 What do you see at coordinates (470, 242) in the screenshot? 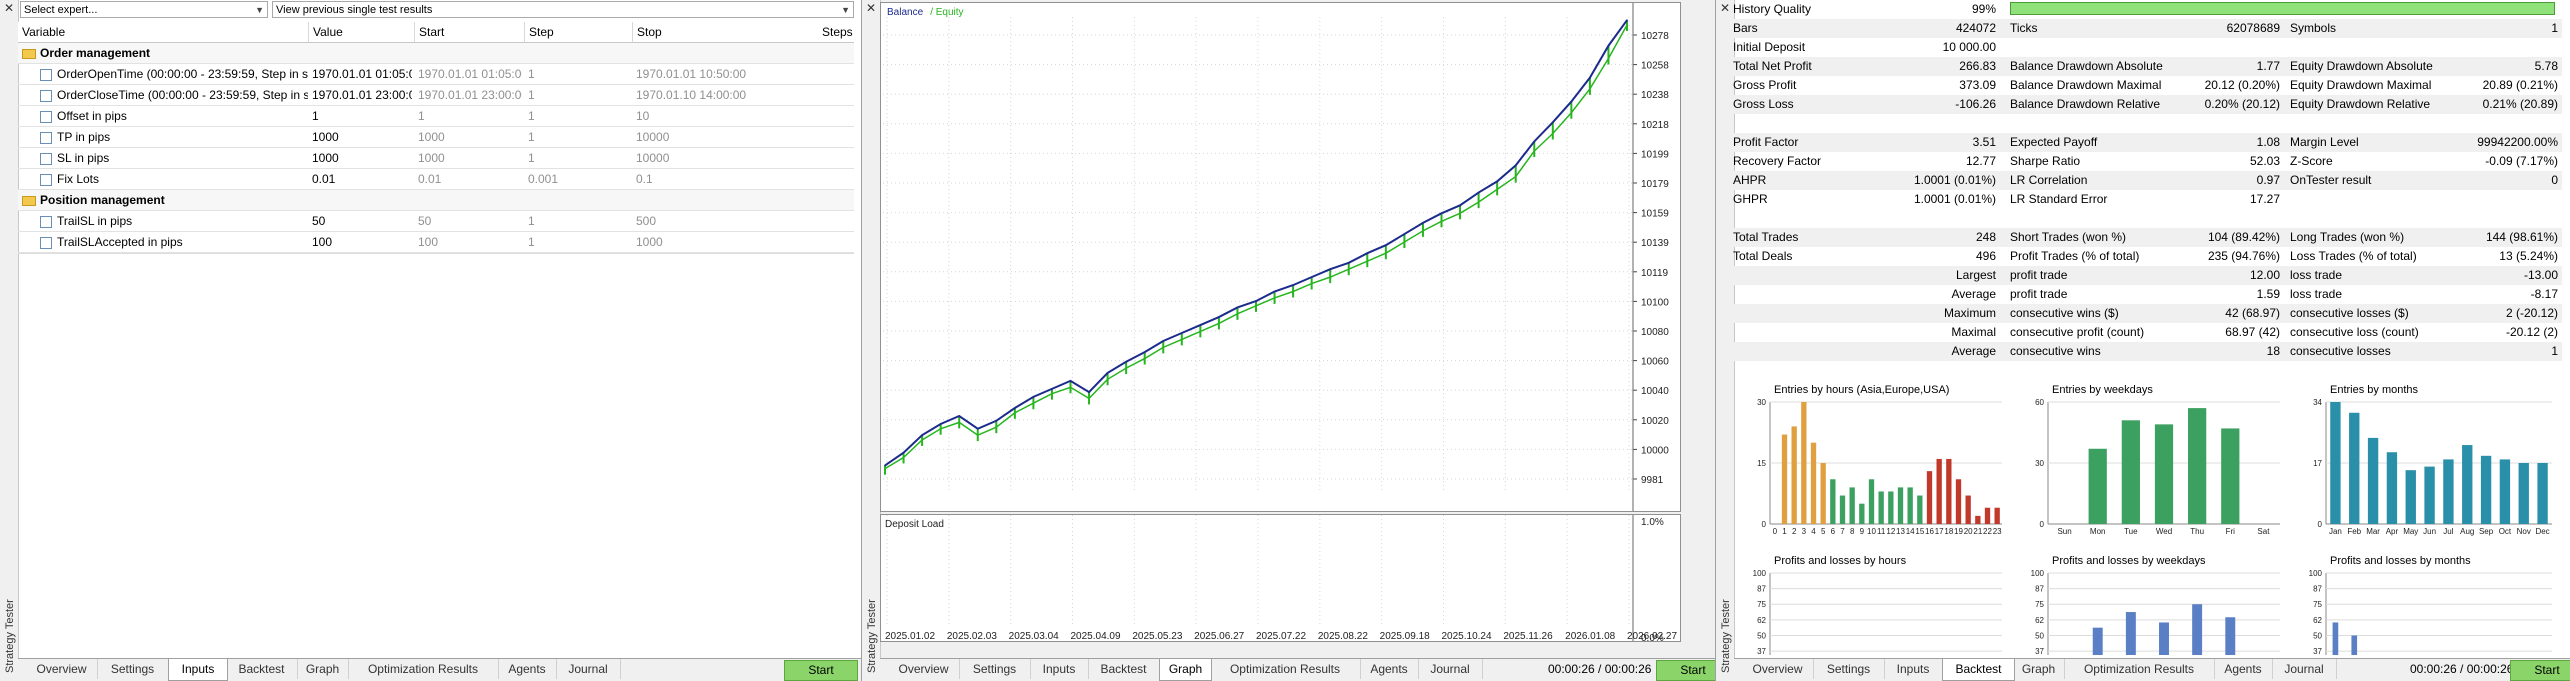
I see `start-cell: 100` at bounding box center [470, 242].